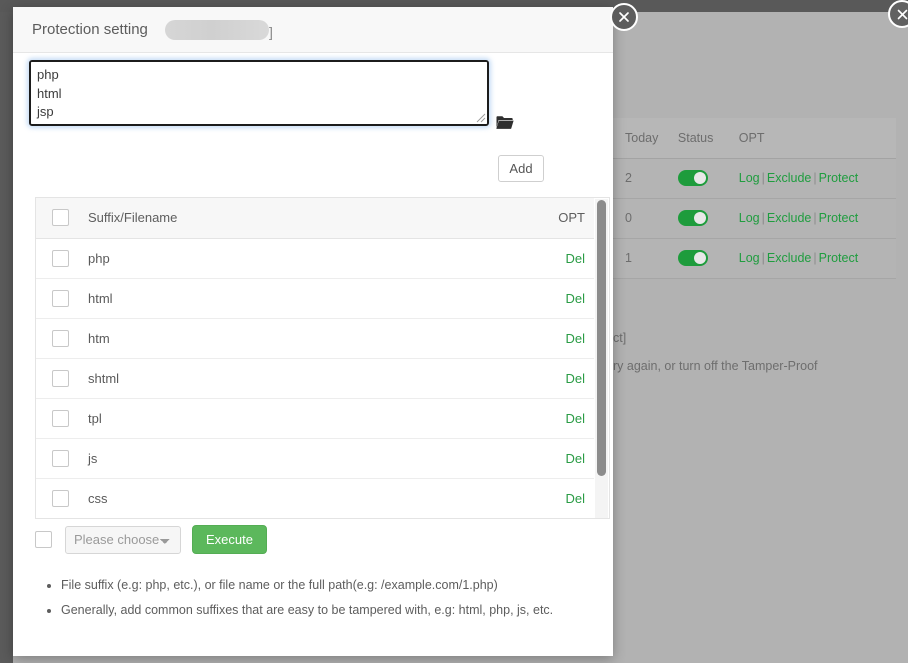 This screenshot has height=663, width=908. What do you see at coordinates (303, 298) in the screenshot?
I see `row-suffix-name: html` at bounding box center [303, 298].